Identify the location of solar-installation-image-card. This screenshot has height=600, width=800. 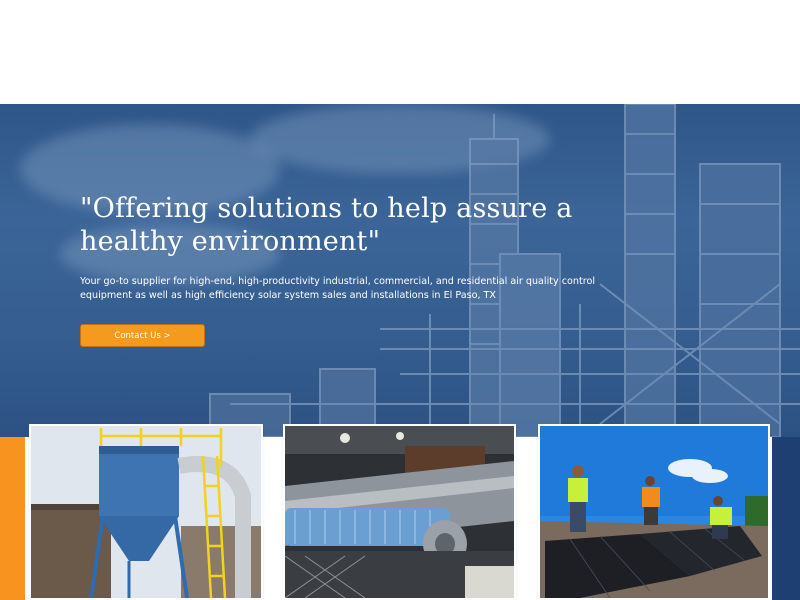
(654, 512).